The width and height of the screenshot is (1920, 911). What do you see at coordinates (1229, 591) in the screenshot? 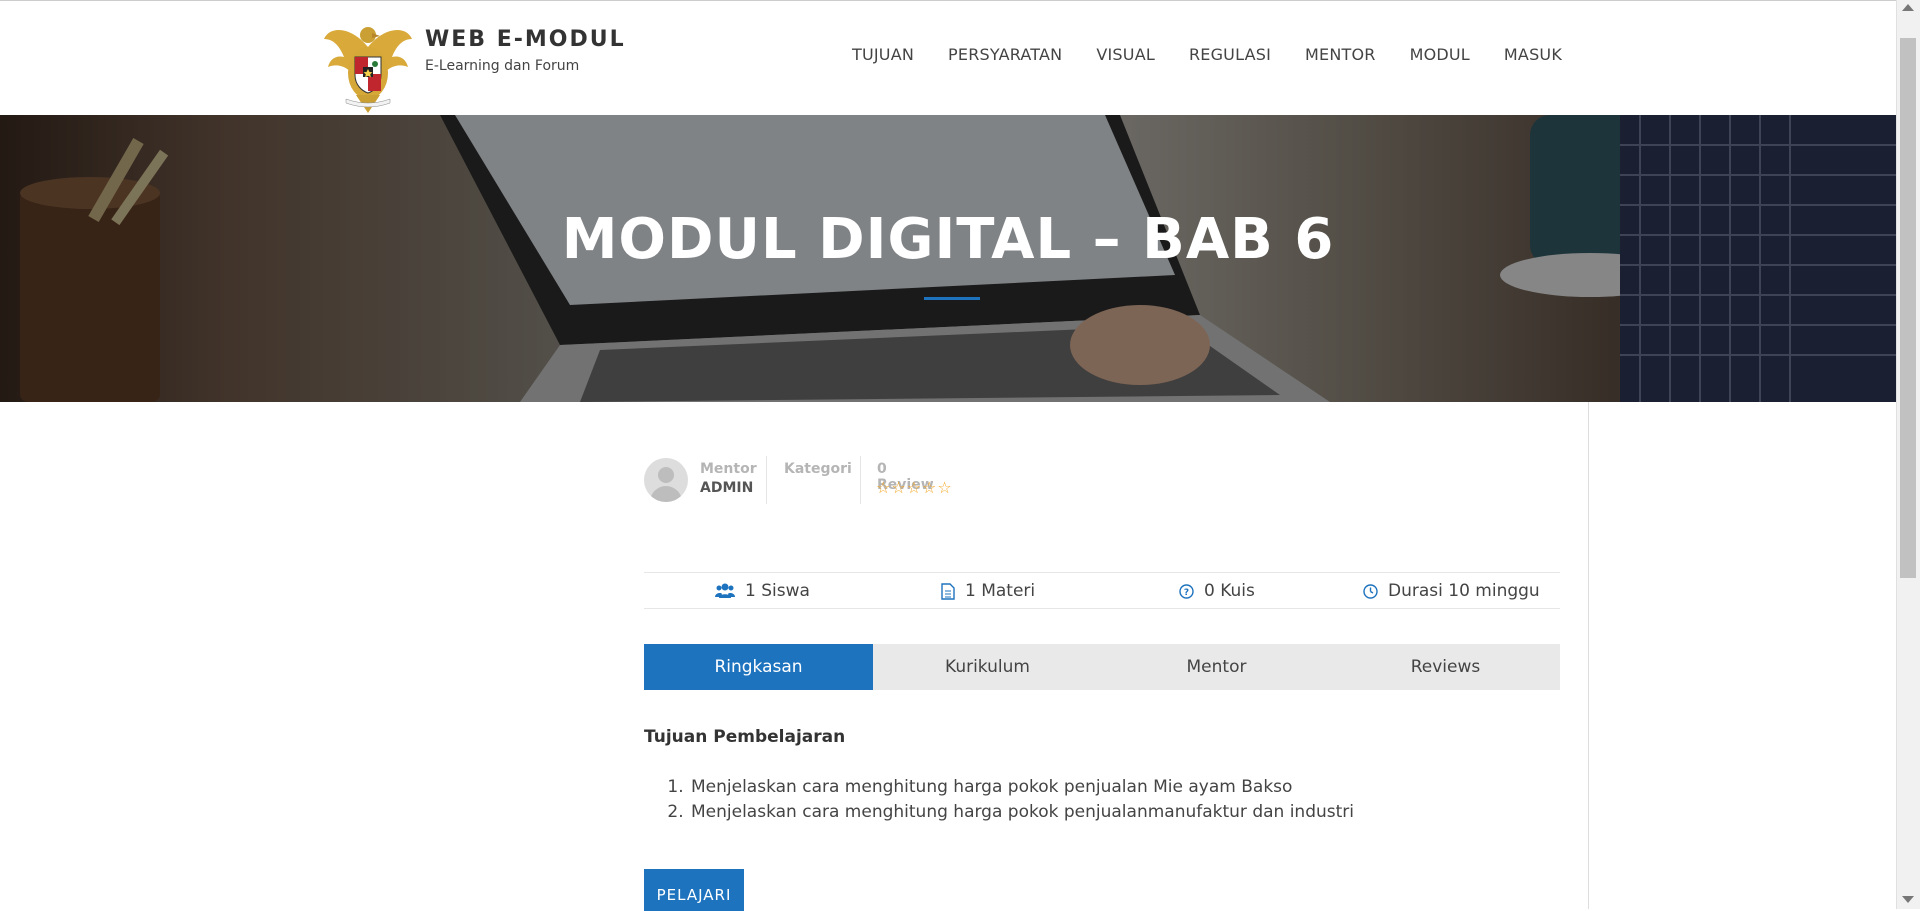
I see `stat-kuis-text: 0 Kuis` at bounding box center [1229, 591].